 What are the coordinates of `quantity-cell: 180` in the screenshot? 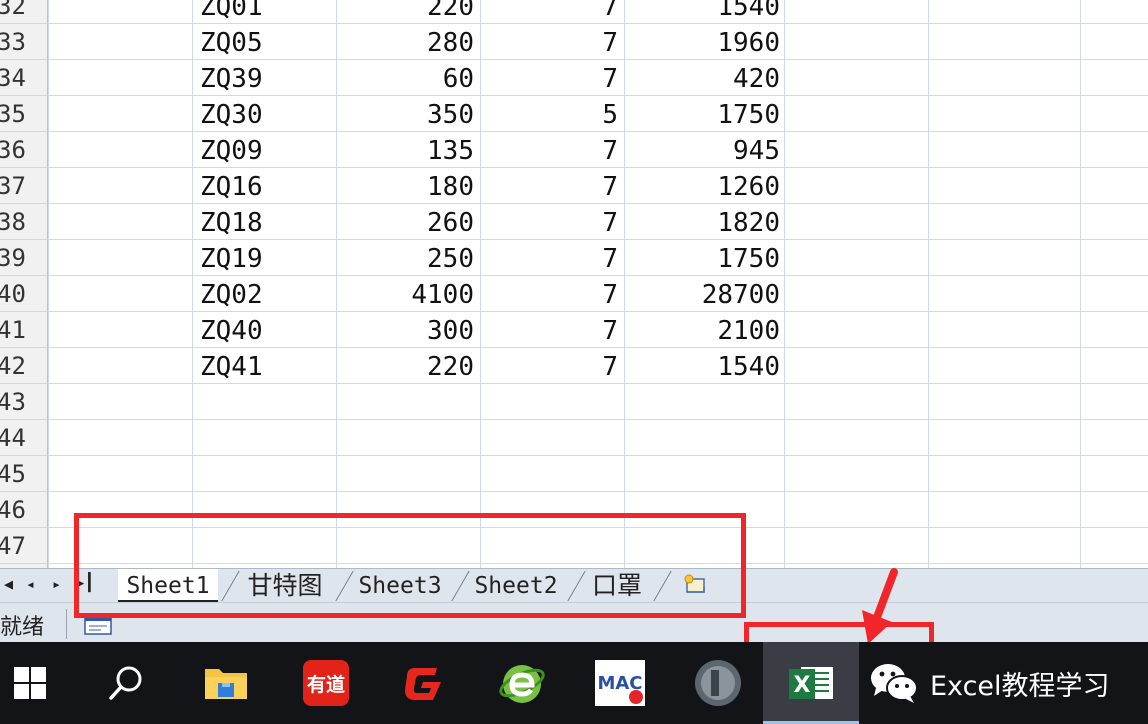 It's located at (406, 186).